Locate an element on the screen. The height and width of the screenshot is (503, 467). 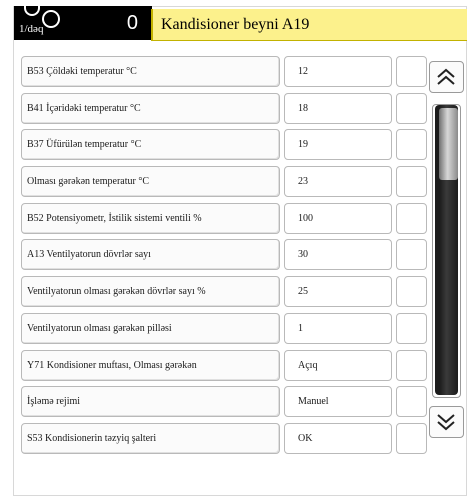
double-chevron-up-icon is located at coordinates (446, 76).